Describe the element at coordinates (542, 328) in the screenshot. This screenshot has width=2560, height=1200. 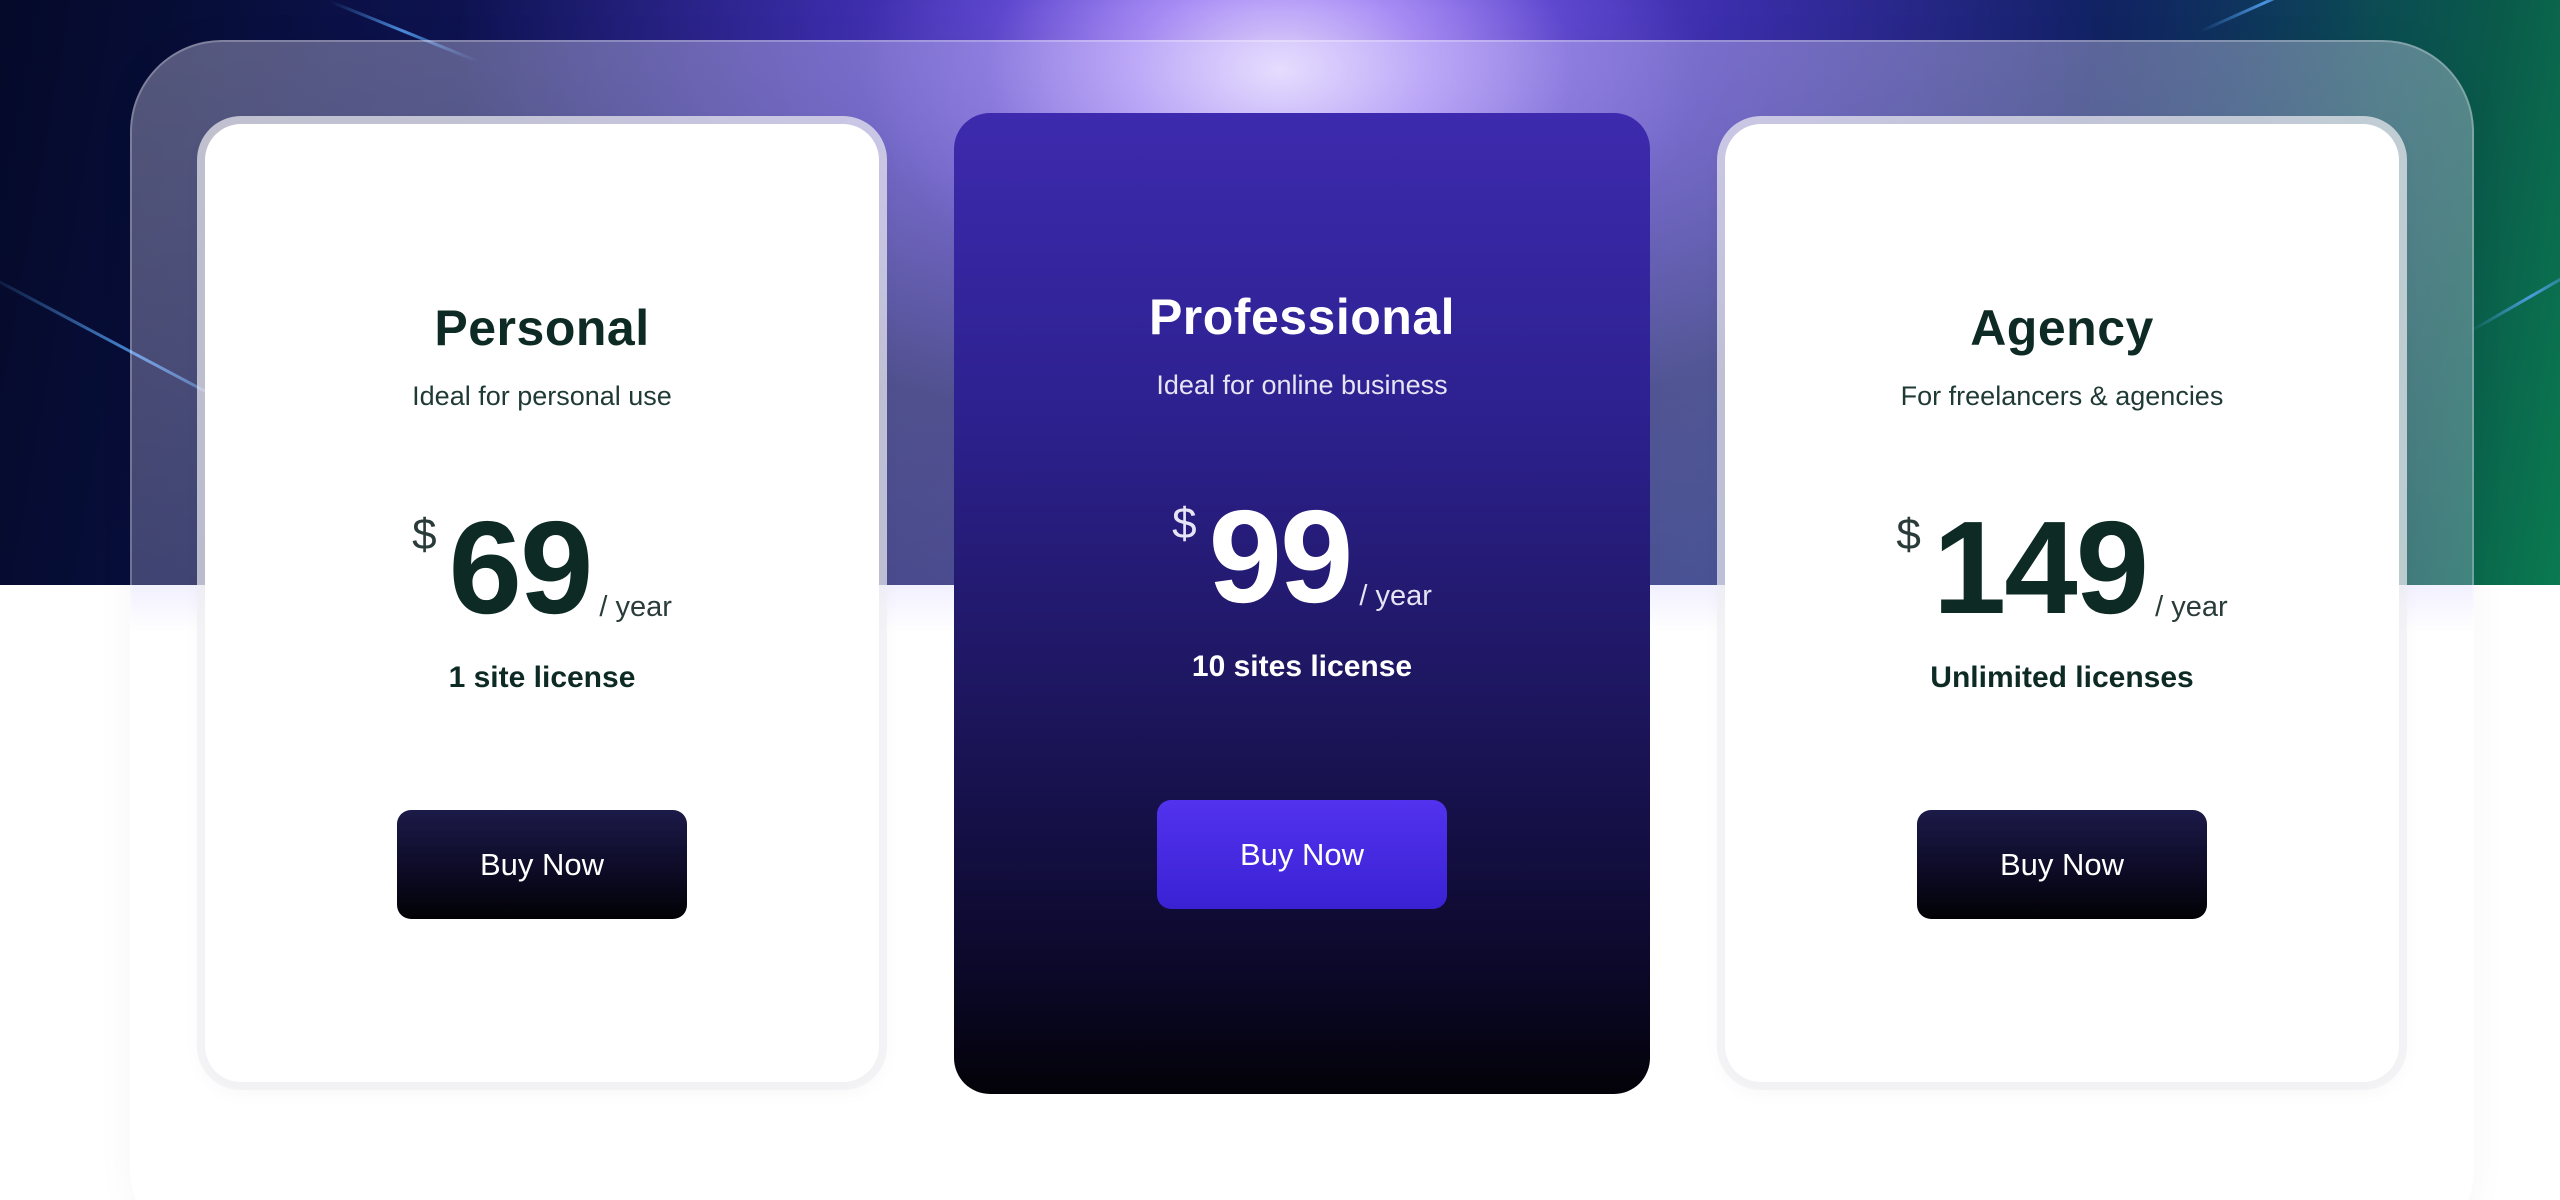
I see `plan-name: Personal` at that location.